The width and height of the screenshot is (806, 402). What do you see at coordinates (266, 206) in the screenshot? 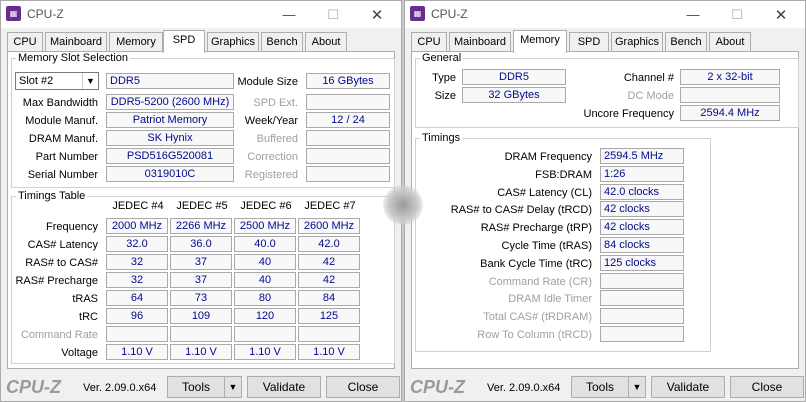
I see `timings-header: JEDEC #6` at bounding box center [266, 206].